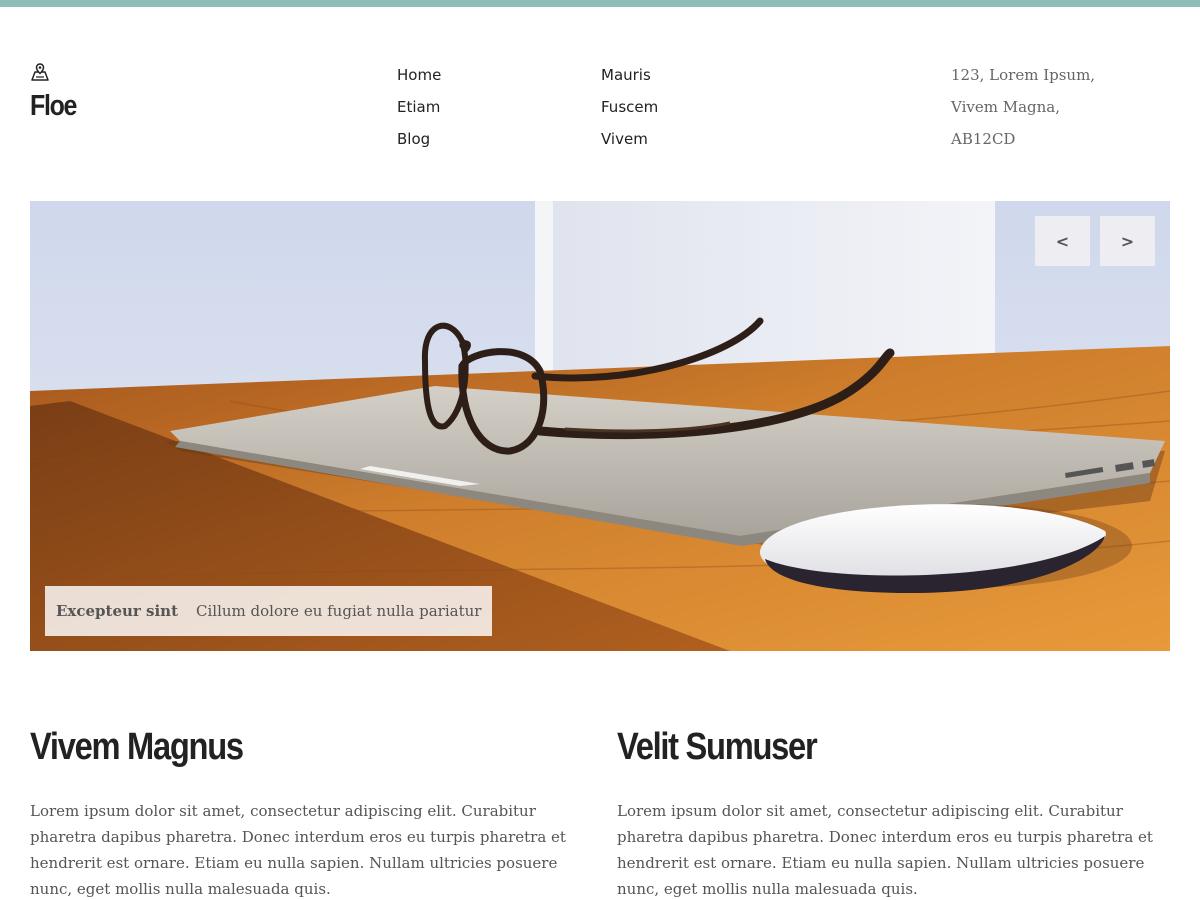  I want to click on nav-link-home: Home, so click(419, 79).